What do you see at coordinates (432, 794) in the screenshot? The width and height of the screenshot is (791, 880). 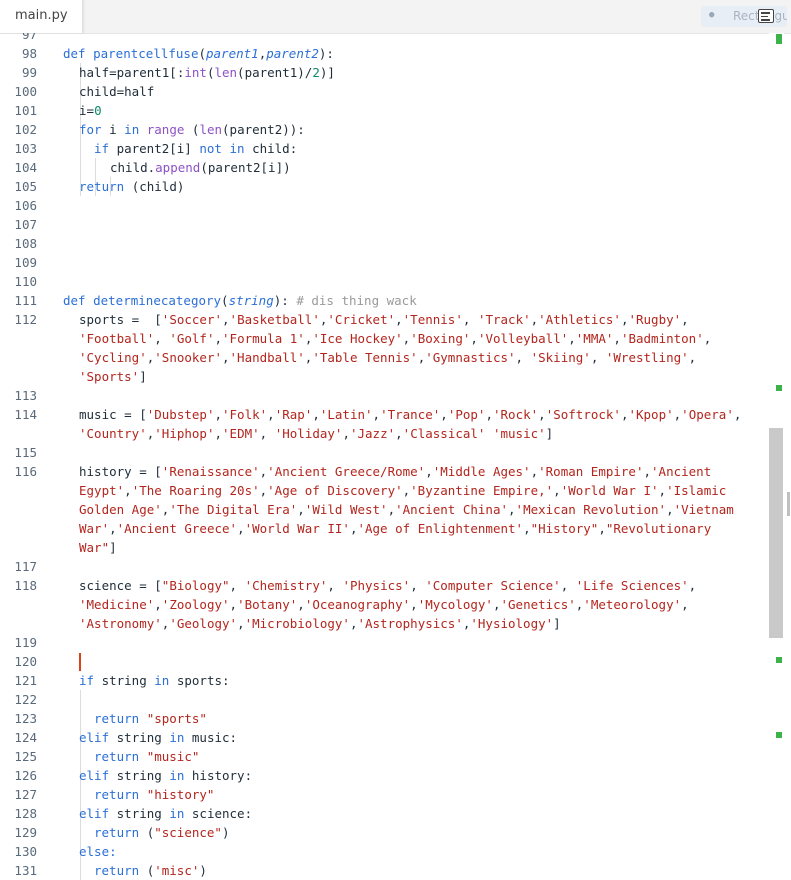 I see `code-line-127: return "history"` at bounding box center [432, 794].